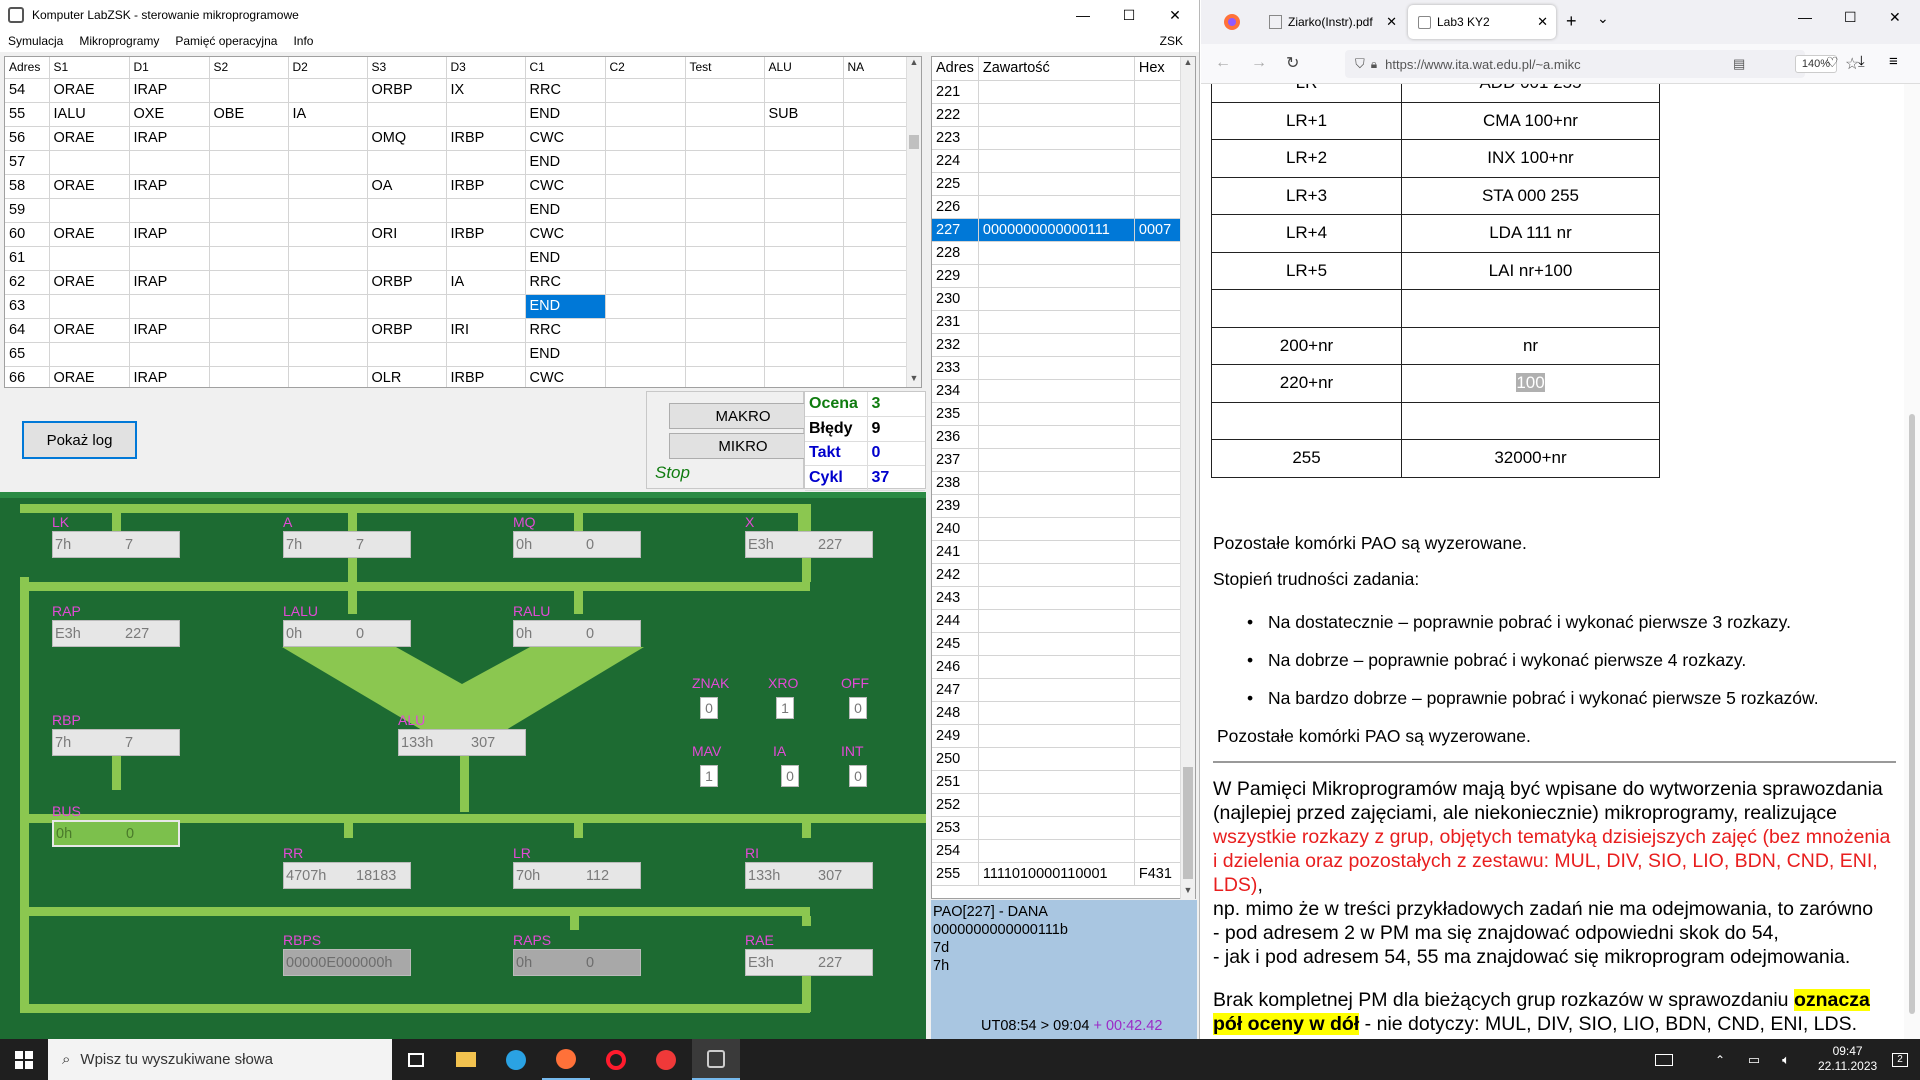 This screenshot has height=1080, width=1920. What do you see at coordinates (249, 68) in the screenshot?
I see `column-header: S2` at bounding box center [249, 68].